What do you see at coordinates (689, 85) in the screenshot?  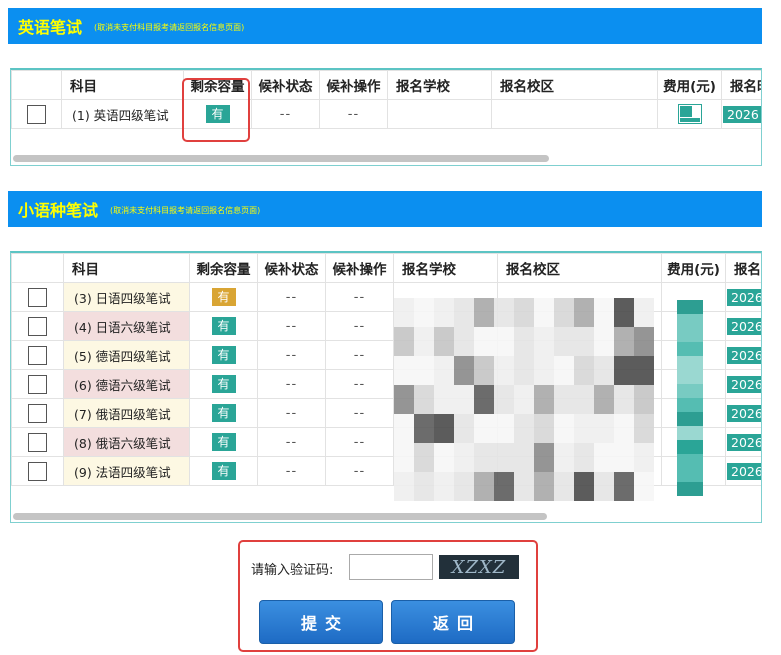 I see `header-fee: 费用(元)` at bounding box center [689, 85].